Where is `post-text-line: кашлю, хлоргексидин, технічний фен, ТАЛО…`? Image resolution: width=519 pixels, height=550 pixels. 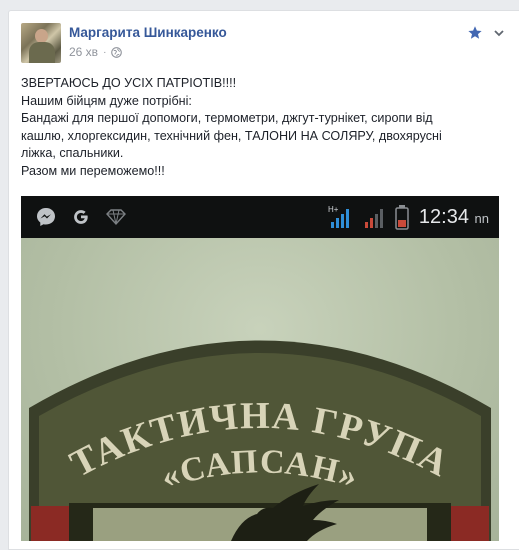 post-text-line: кашлю, хлоргексидин, технічний фен, ТАЛО… is located at coordinates (231, 135).